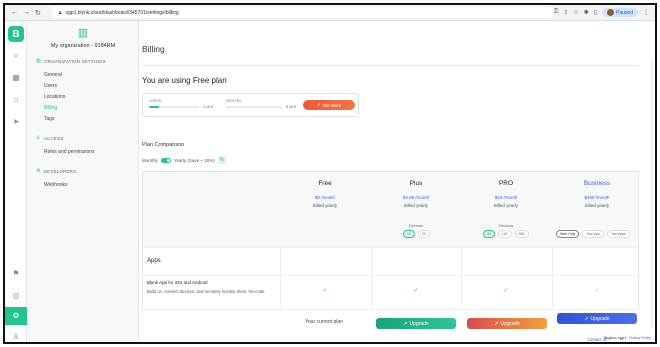 The image size is (660, 347). What do you see at coordinates (646, 12) in the screenshot?
I see `menu-icon: ⋮` at bounding box center [646, 12].